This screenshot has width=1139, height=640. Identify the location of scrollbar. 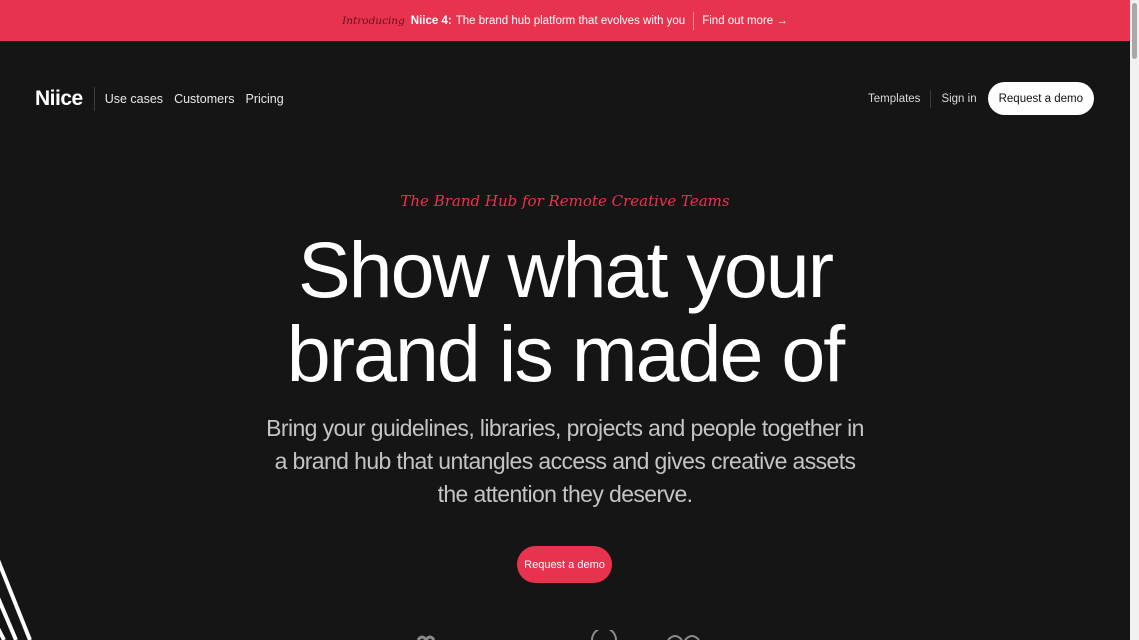
(1134, 320).